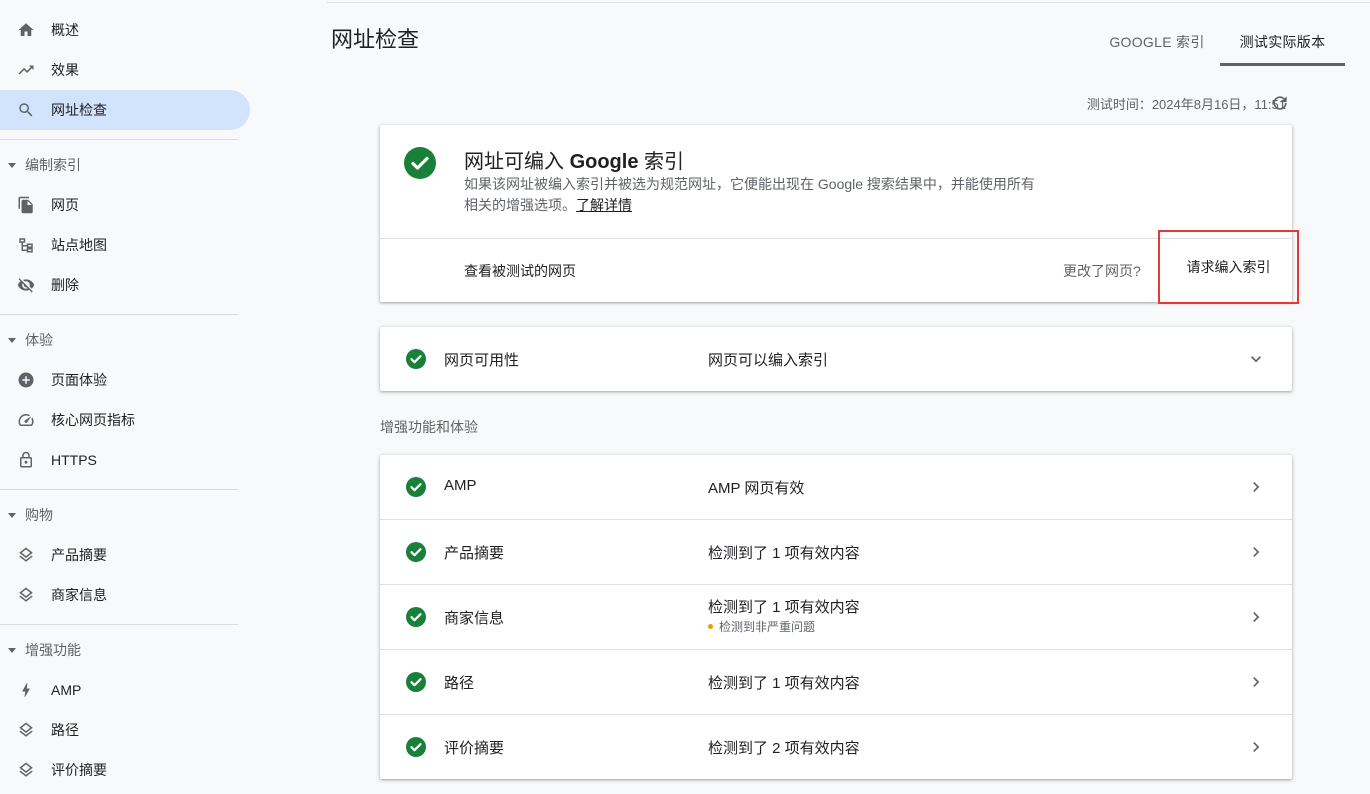 This screenshot has height=794, width=1370. I want to click on sidebar-group-experience: 体验, so click(26, 340).